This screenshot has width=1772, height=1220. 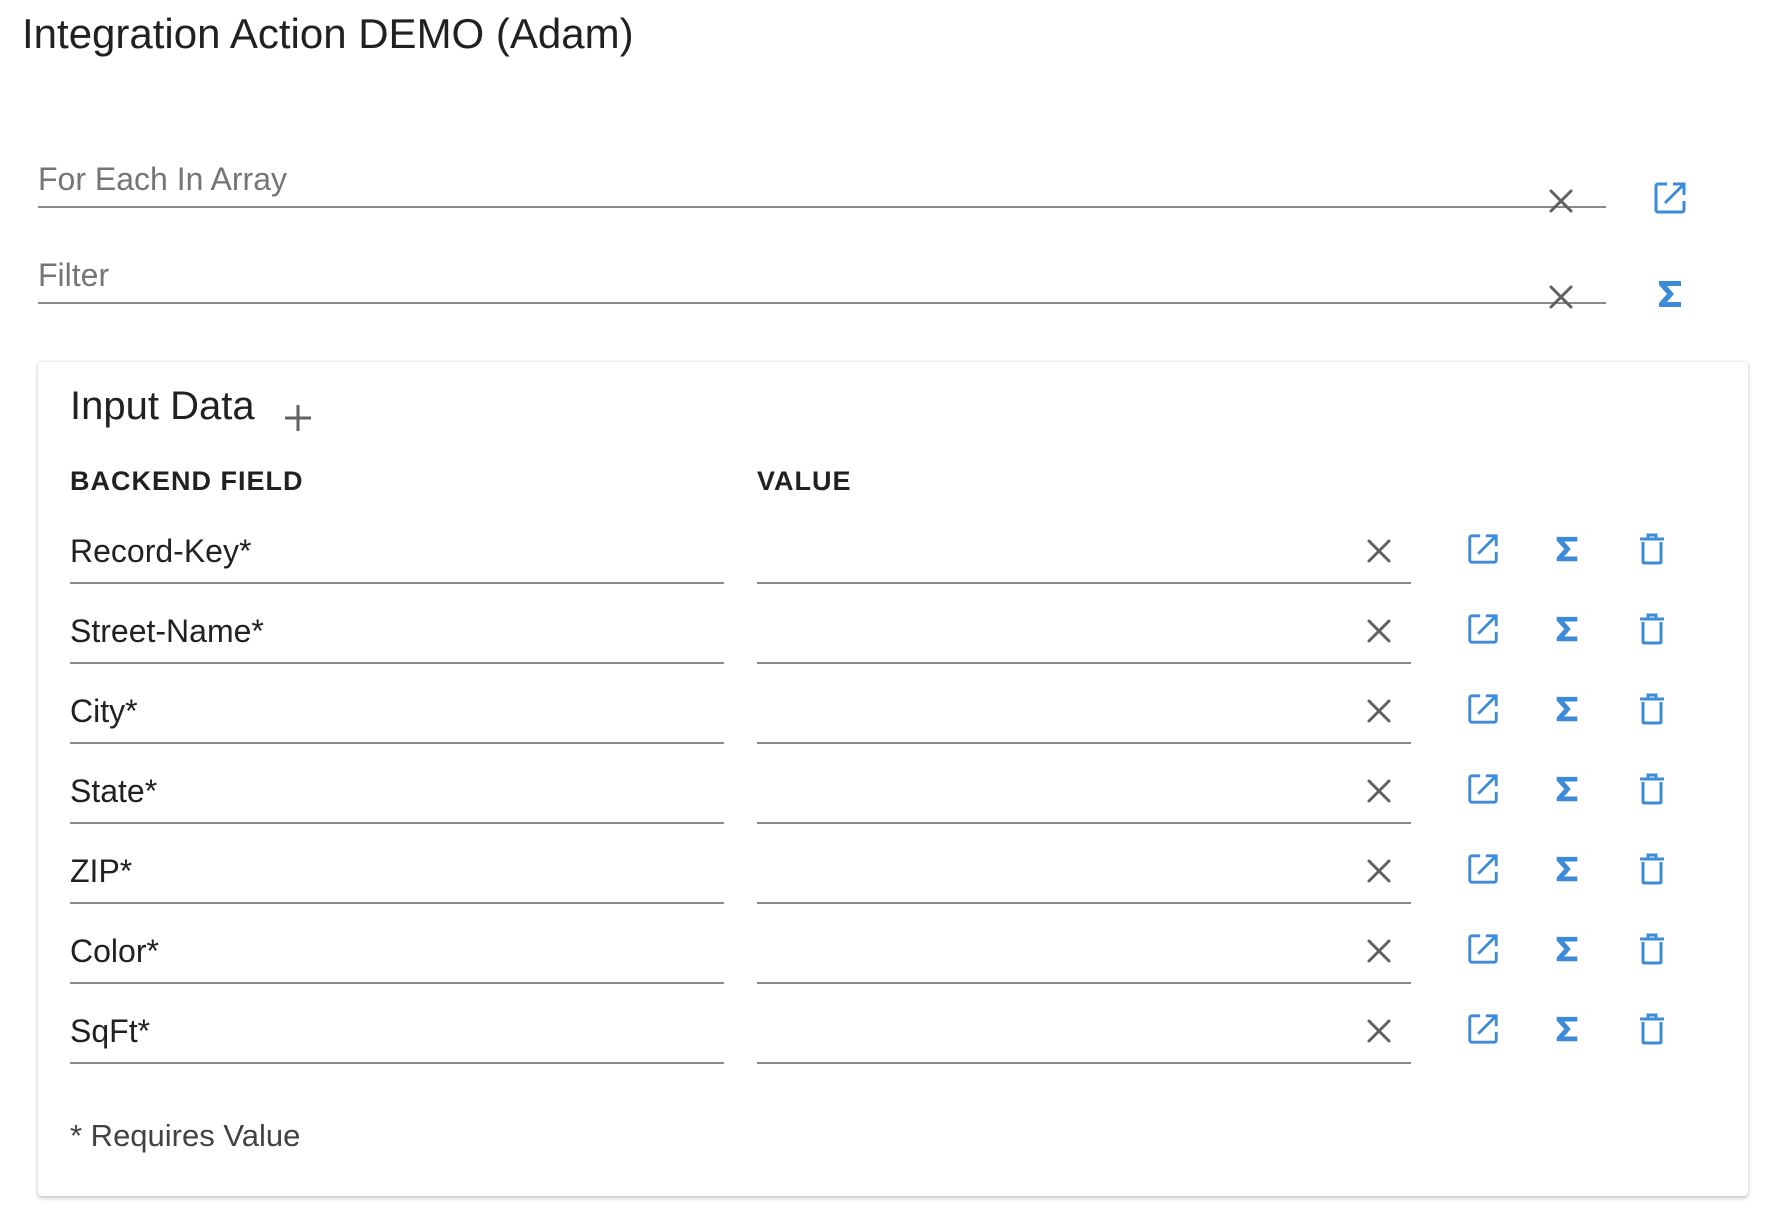 What do you see at coordinates (185, 1135) in the screenshot?
I see `requires-value-note: * Requires Value` at bounding box center [185, 1135].